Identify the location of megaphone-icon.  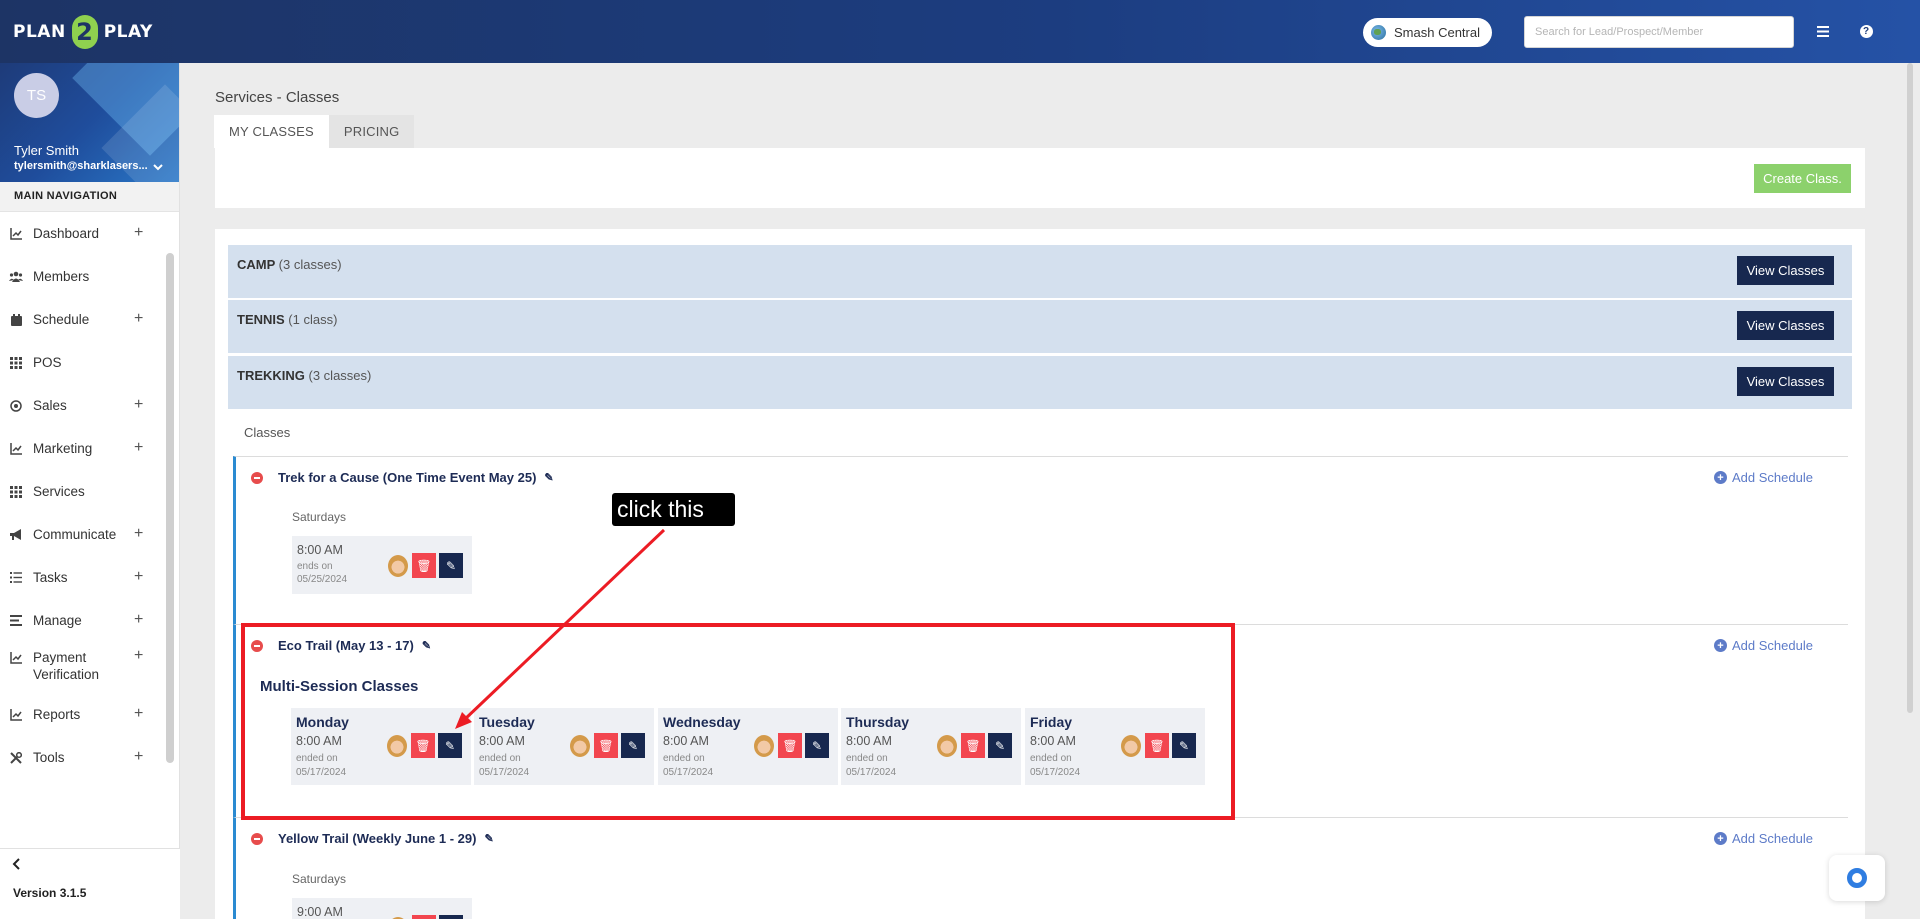
(16, 535).